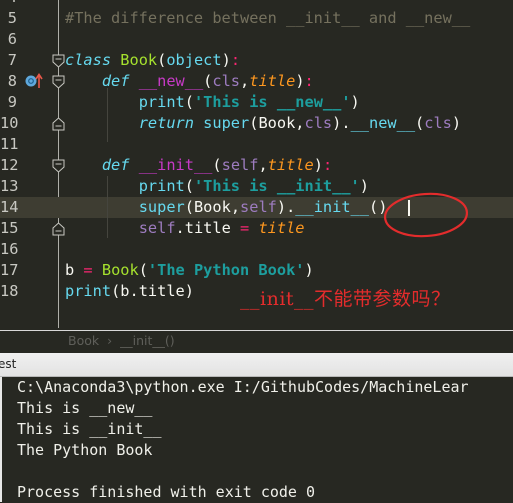  What do you see at coordinates (332, 207) in the screenshot?
I see `code-token: __init__` at bounding box center [332, 207].